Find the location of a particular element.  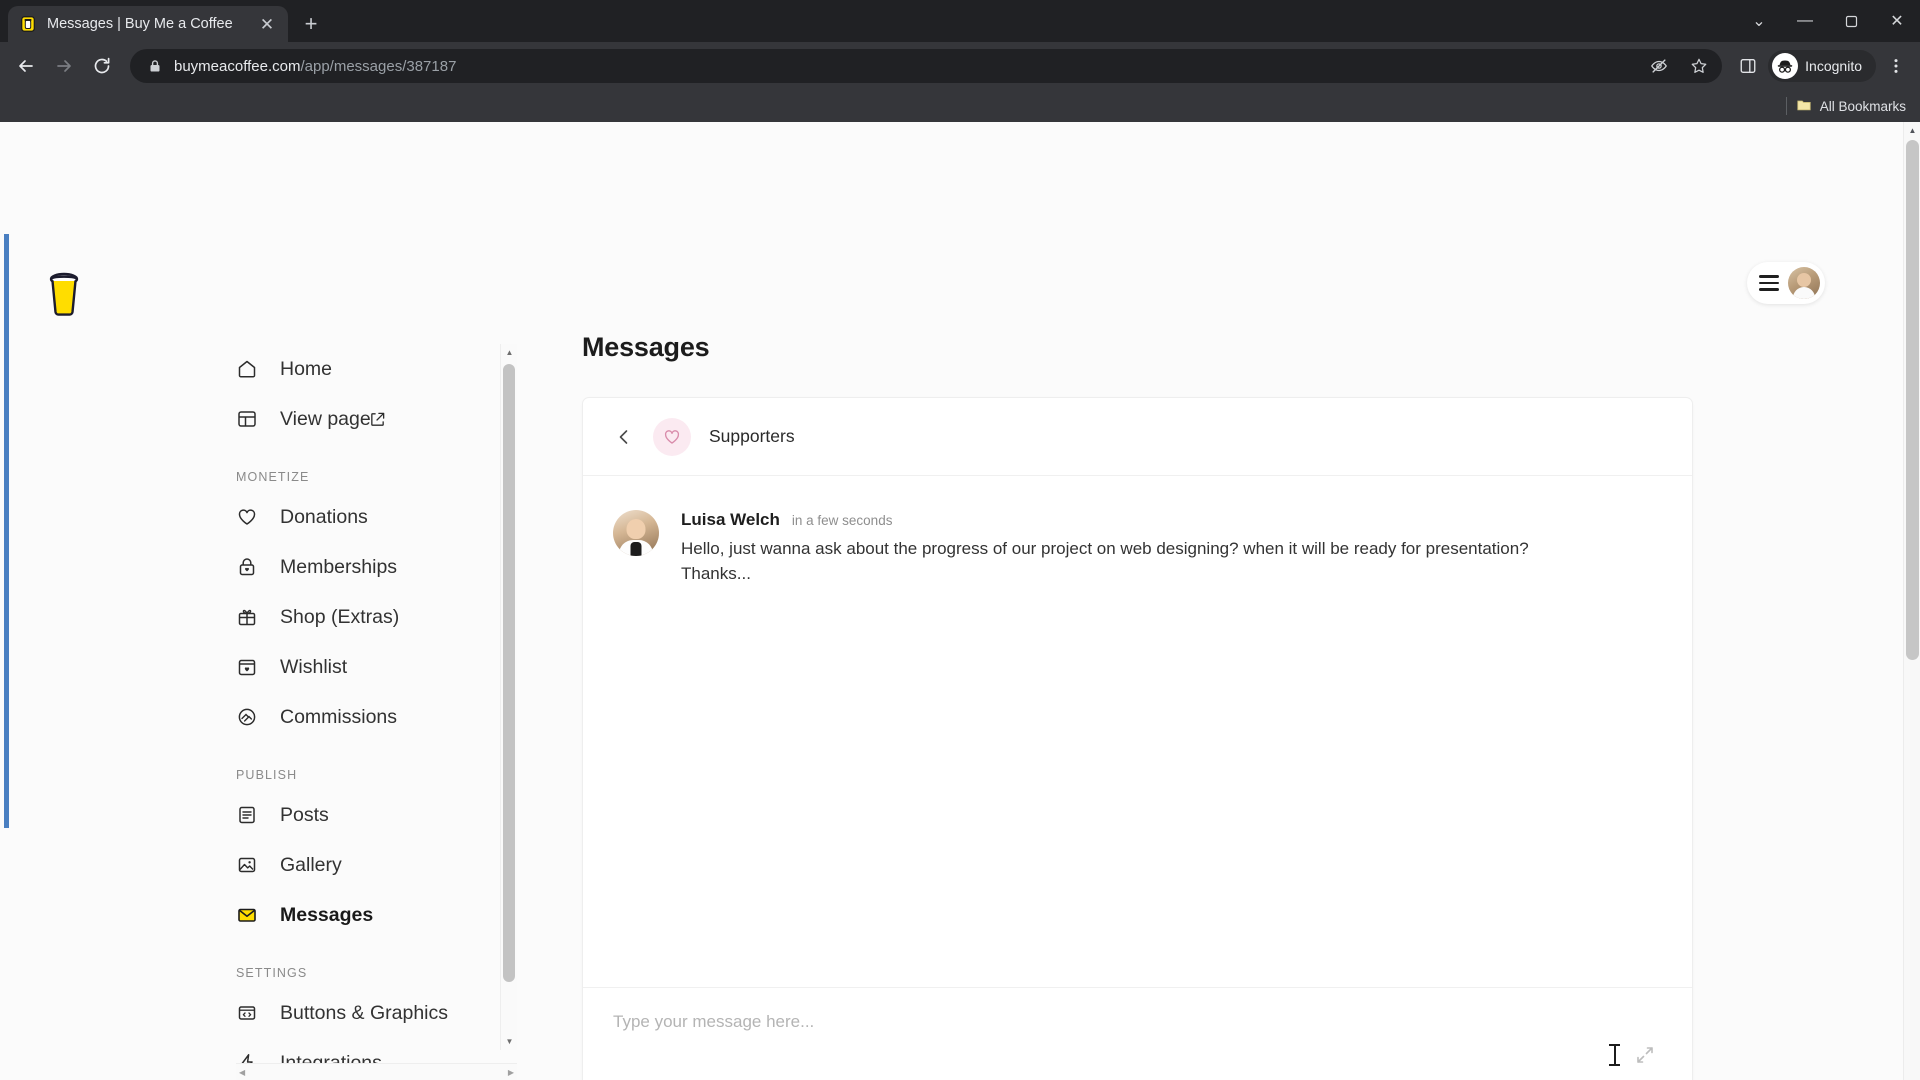

code-window-icon is located at coordinates (247, 1013).